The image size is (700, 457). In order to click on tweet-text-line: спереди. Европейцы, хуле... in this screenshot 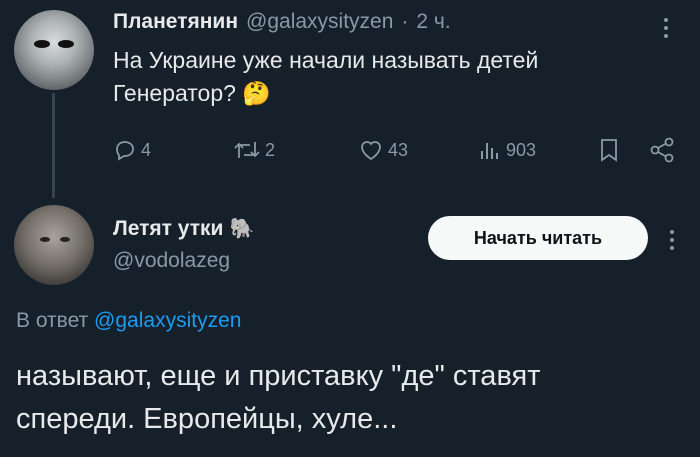, I will do `click(207, 419)`.